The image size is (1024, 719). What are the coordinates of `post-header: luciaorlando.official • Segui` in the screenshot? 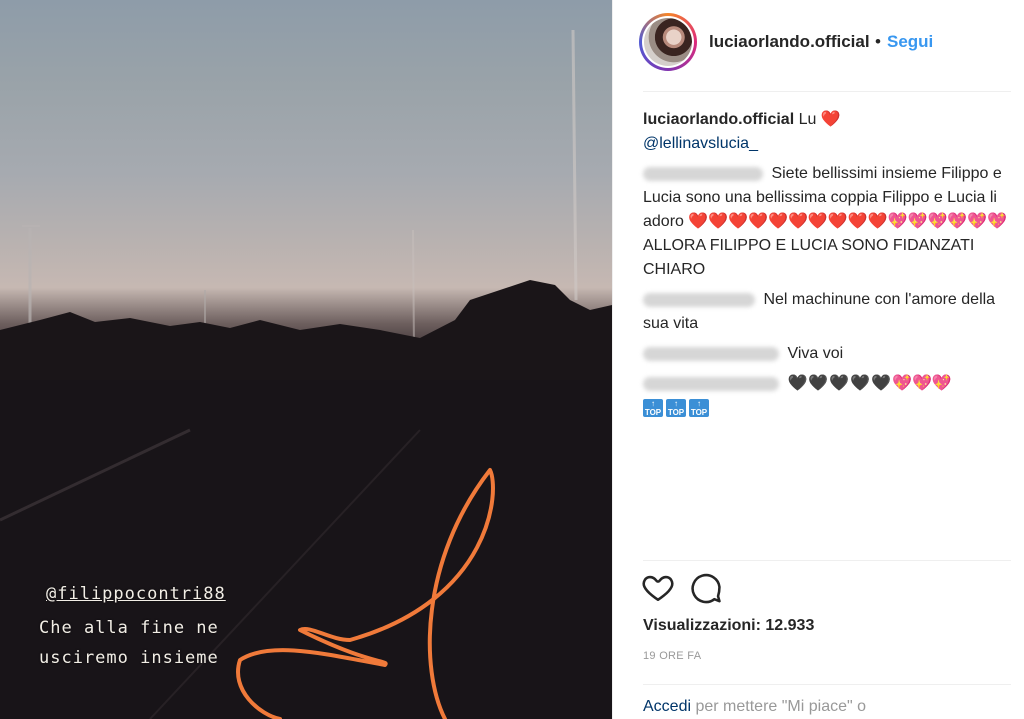 It's located at (818, 45).